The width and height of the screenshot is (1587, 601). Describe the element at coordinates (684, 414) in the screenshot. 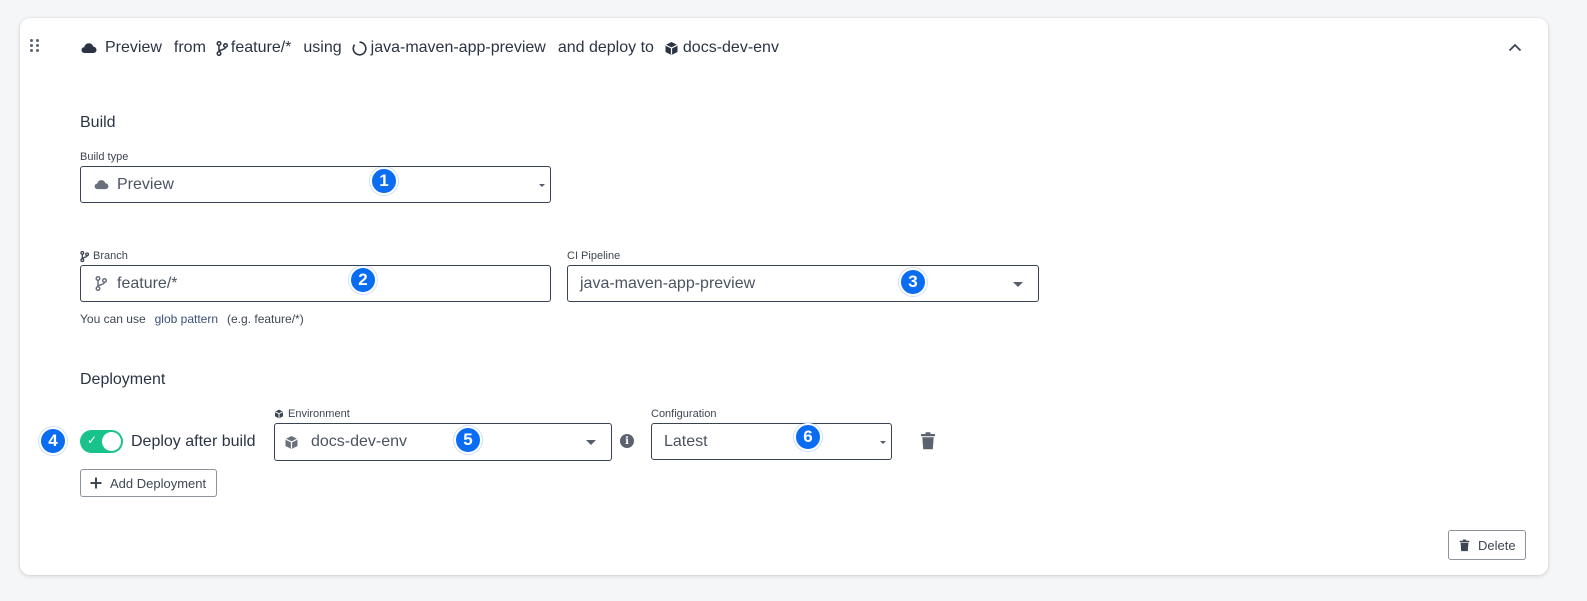

I see `configuration-label: Configuration` at that location.